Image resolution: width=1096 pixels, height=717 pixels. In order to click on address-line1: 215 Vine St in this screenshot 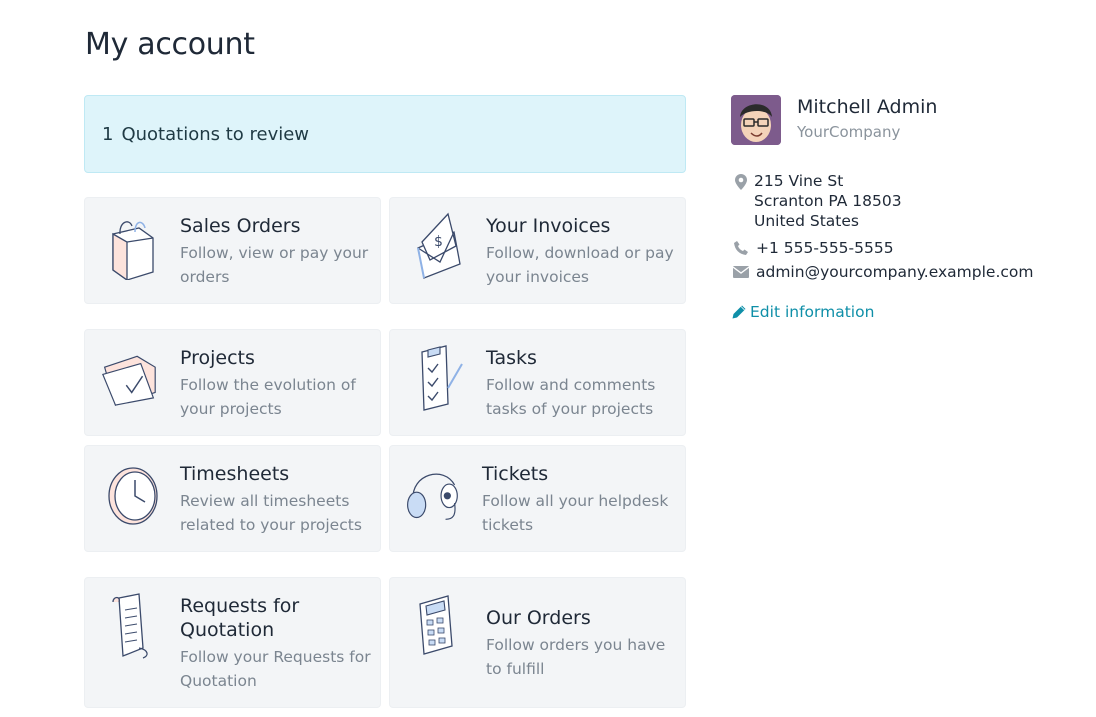, I will do `click(799, 181)`.